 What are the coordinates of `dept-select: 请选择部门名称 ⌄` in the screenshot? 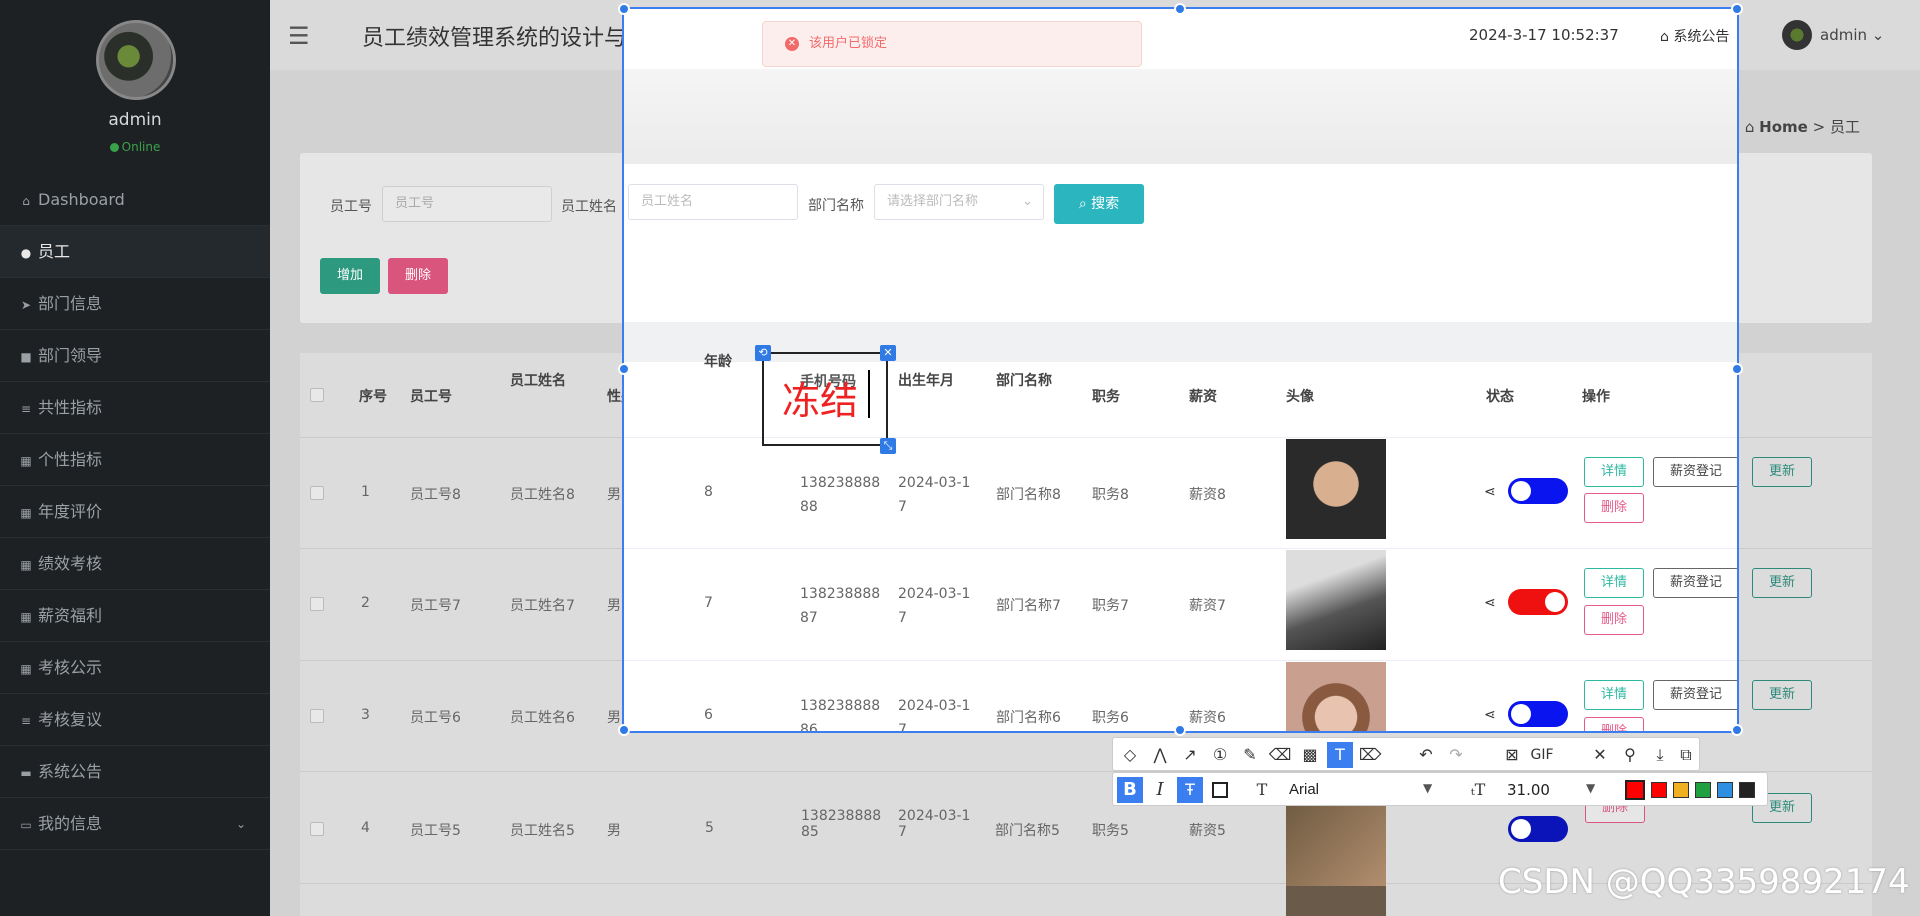 It's located at (959, 202).